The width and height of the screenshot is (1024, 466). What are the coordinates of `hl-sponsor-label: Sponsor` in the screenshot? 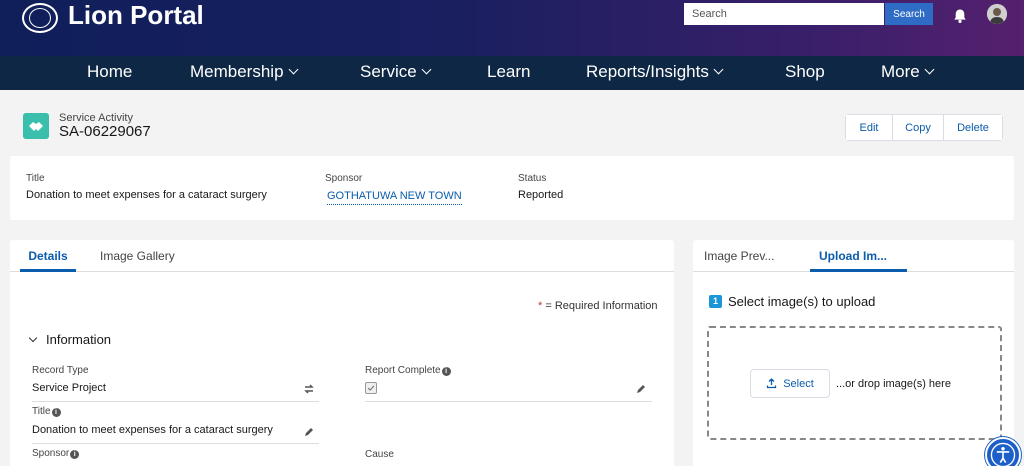 It's located at (344, 178).